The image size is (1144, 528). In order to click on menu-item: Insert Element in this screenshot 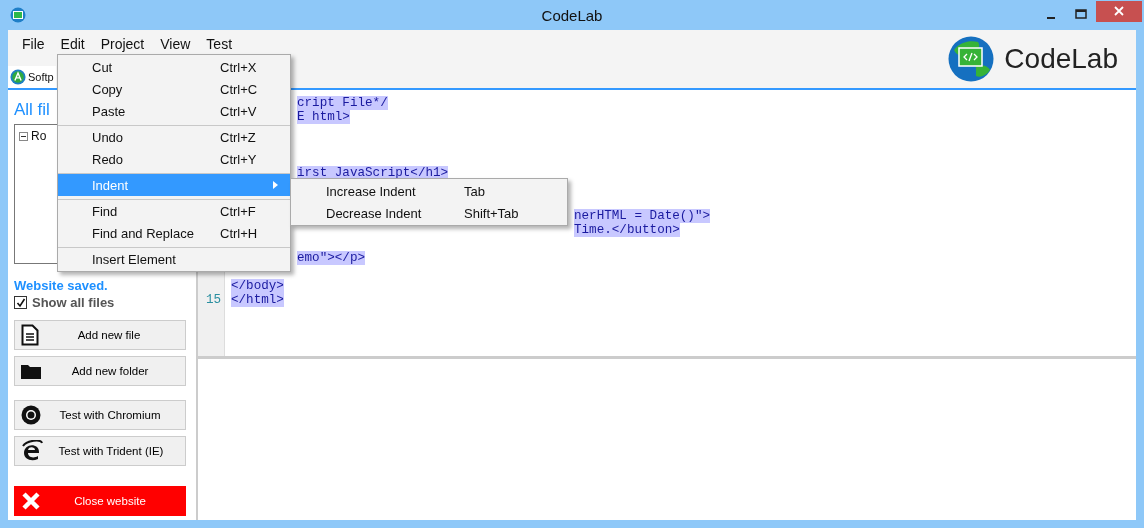, I will do `click(174, 258)`.